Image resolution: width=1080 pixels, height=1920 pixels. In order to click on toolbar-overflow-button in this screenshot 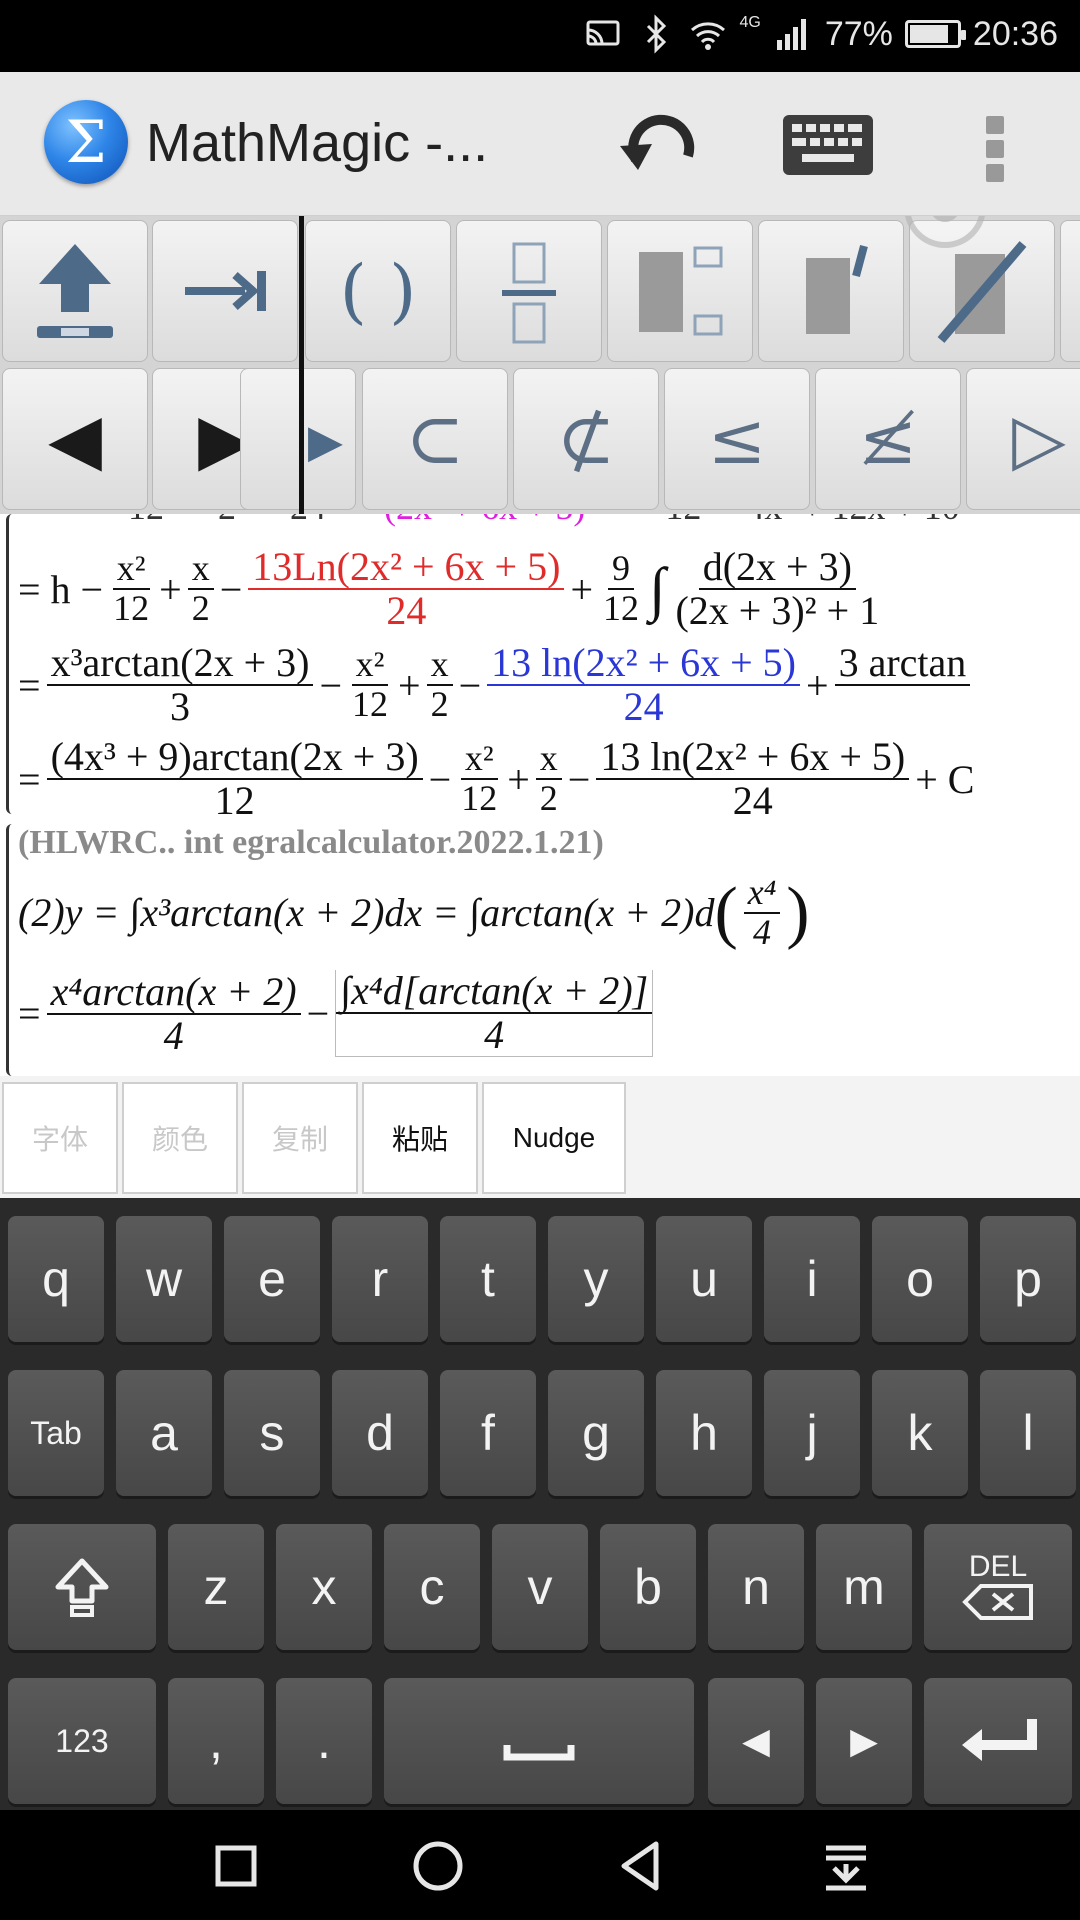, I will do `click(1070, 291)`.